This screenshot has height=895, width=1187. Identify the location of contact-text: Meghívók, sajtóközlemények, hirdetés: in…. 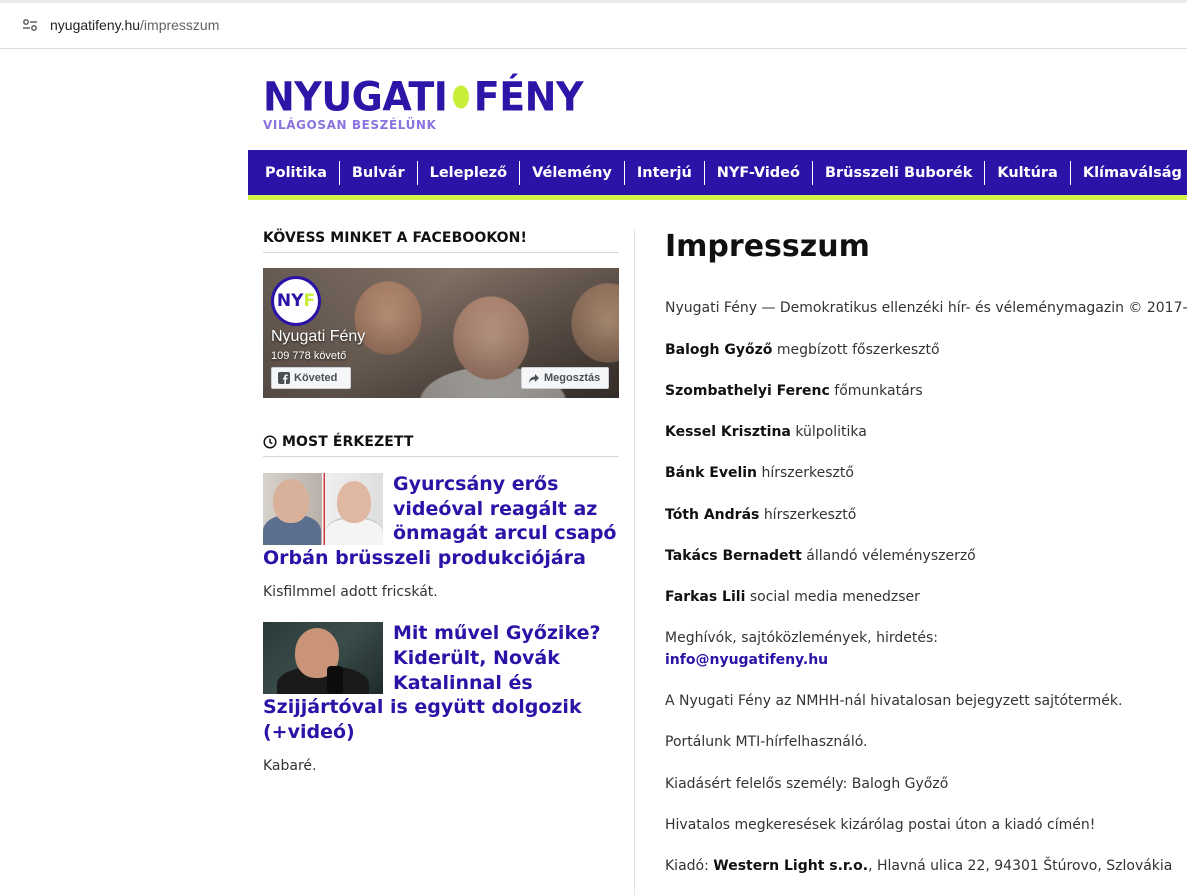
(926, 649).